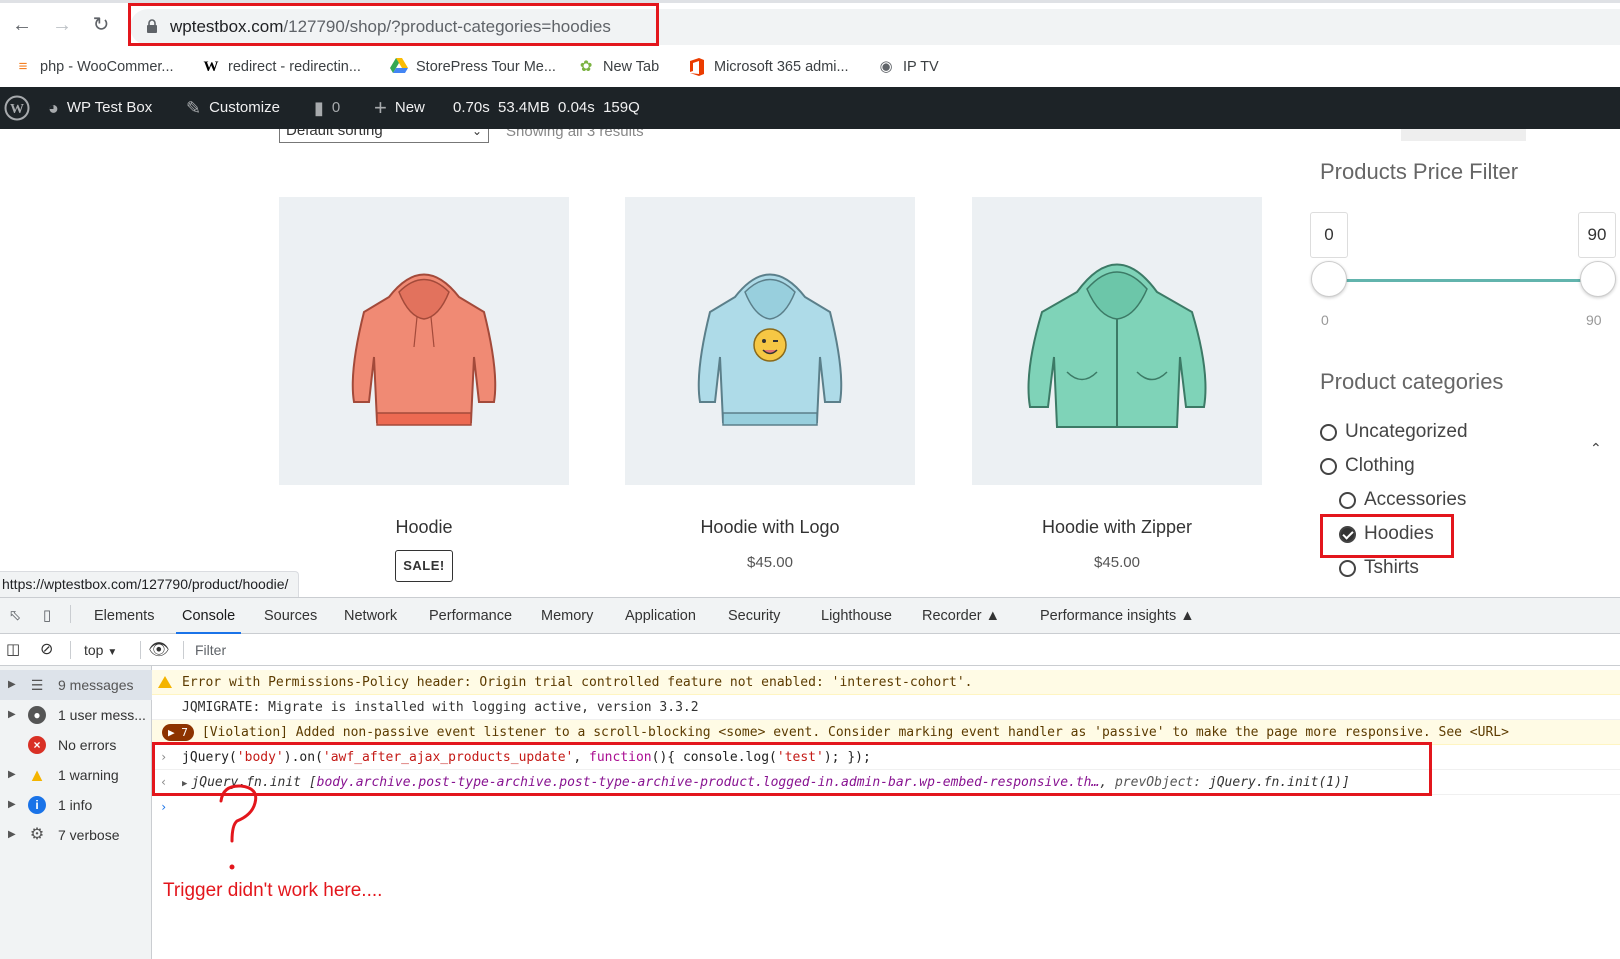 This screenshot has width=1620, height=959. I want to click on query-monitor-stats: 0.70s 53.4MB 0.04s 159Q, so click(546, 108).